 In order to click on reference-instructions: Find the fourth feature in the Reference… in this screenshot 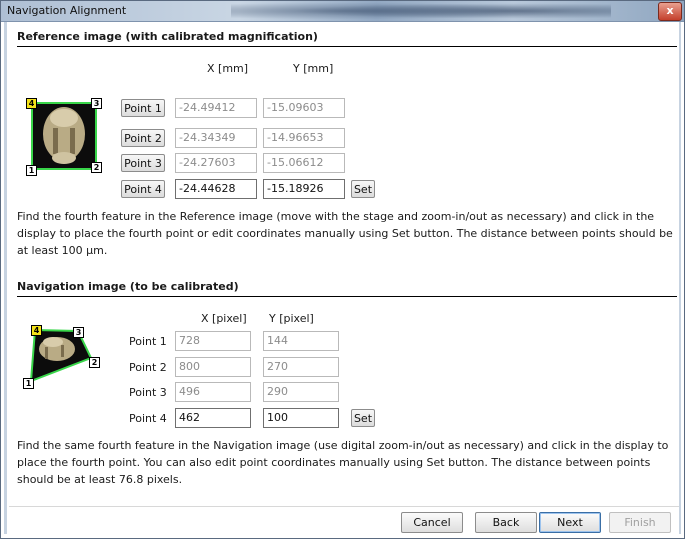, I will do `click(345, 233)`.